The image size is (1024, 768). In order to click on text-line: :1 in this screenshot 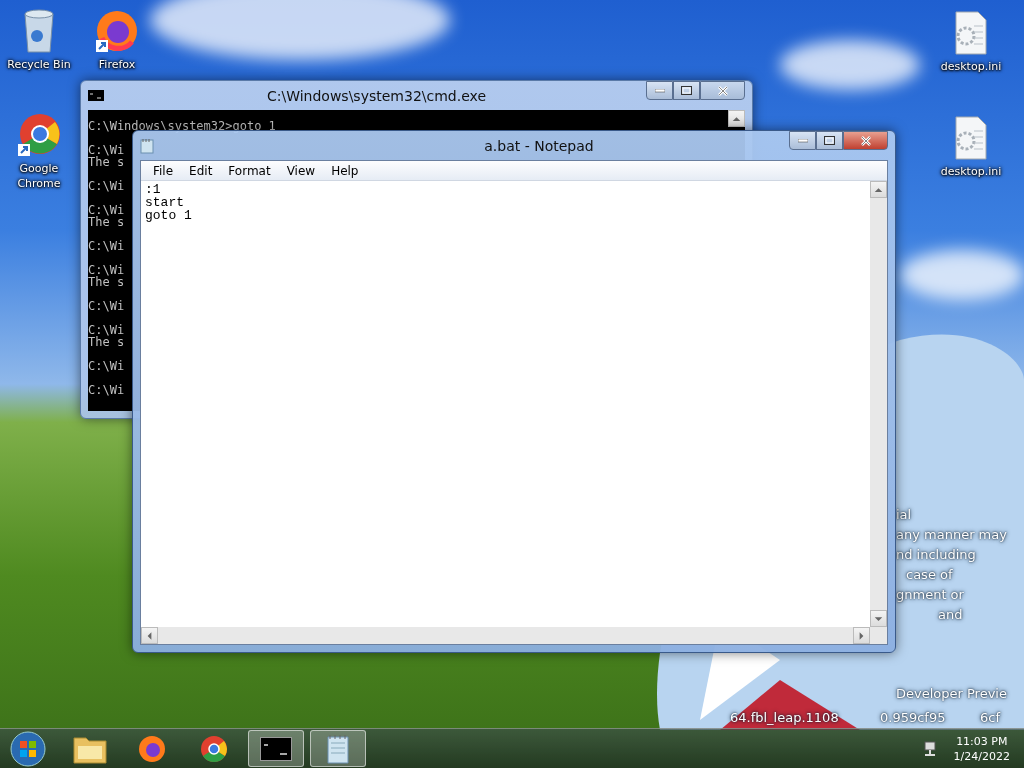, I will do `click(153, 189)`.